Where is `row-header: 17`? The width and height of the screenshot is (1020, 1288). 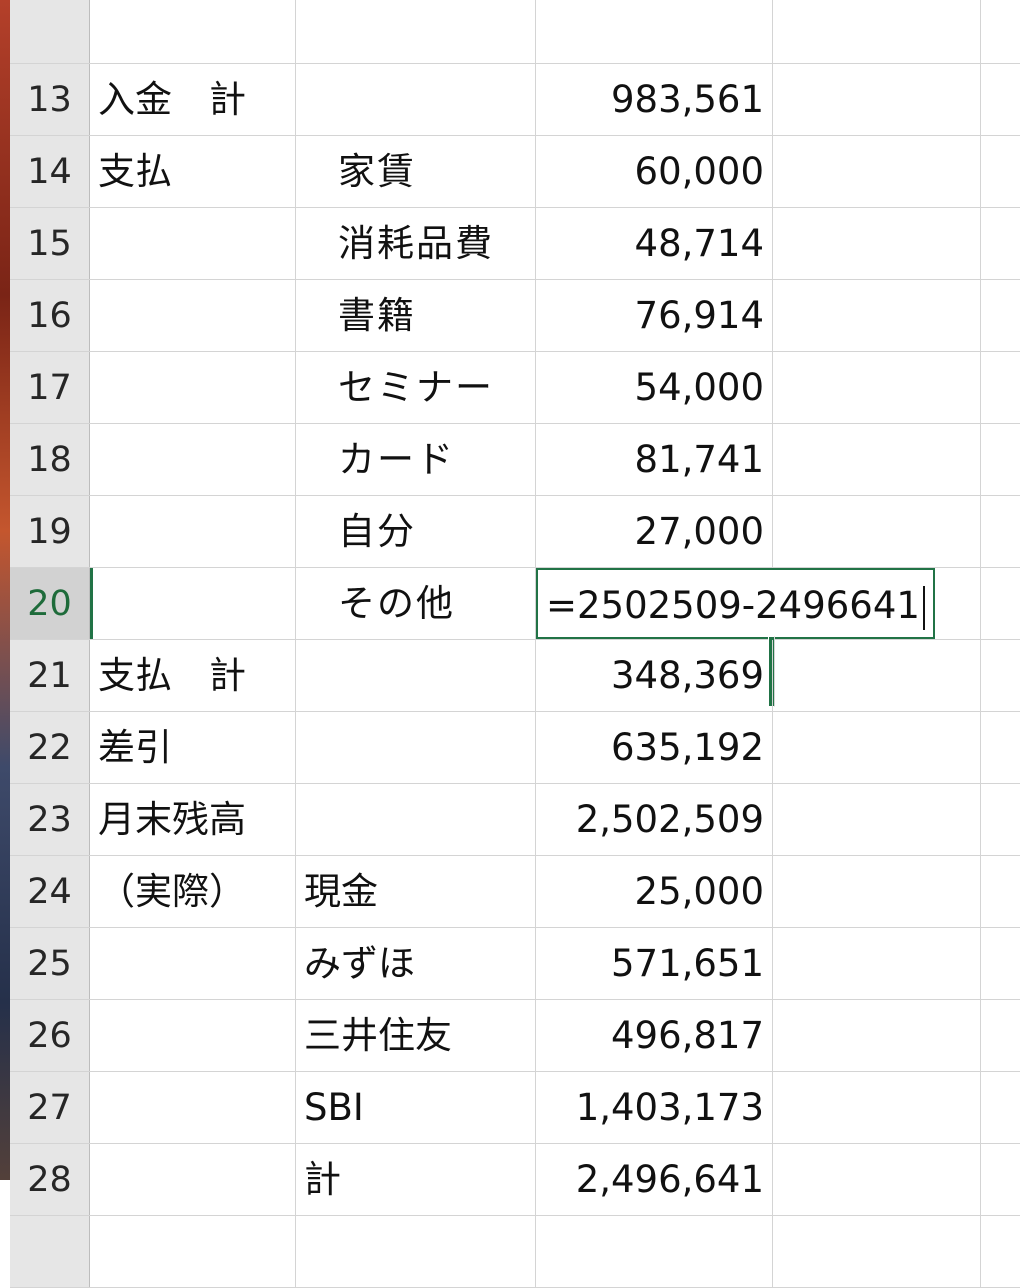
row-header: 17 is located at coordinates (50, 387).